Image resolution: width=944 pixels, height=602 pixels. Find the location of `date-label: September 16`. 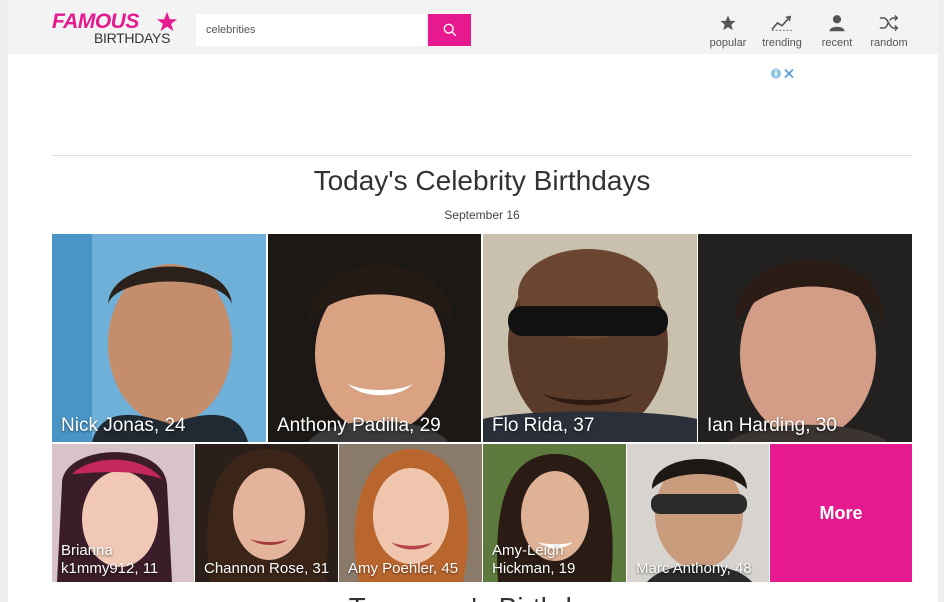

date-label: September 16 is located at coordinates (482, 215).